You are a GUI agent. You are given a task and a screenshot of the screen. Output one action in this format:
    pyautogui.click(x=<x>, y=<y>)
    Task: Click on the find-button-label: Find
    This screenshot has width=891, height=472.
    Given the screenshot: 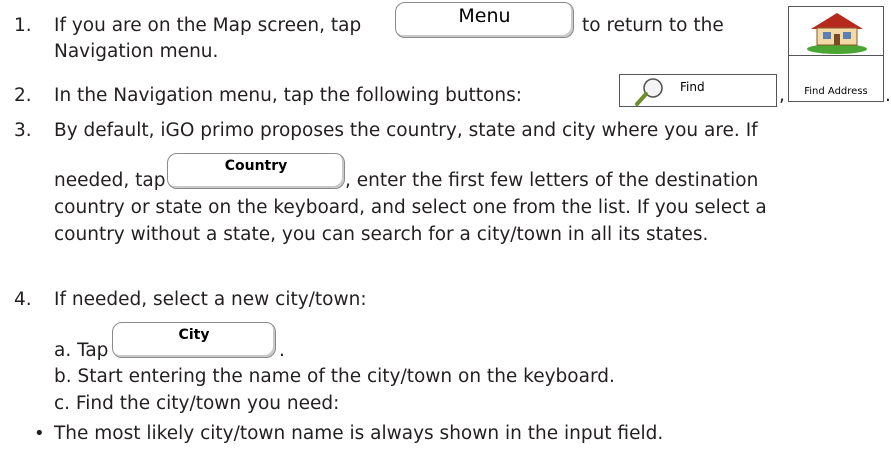 What is the action you would take?
    pyautogui.click(x=692, y=86)
    